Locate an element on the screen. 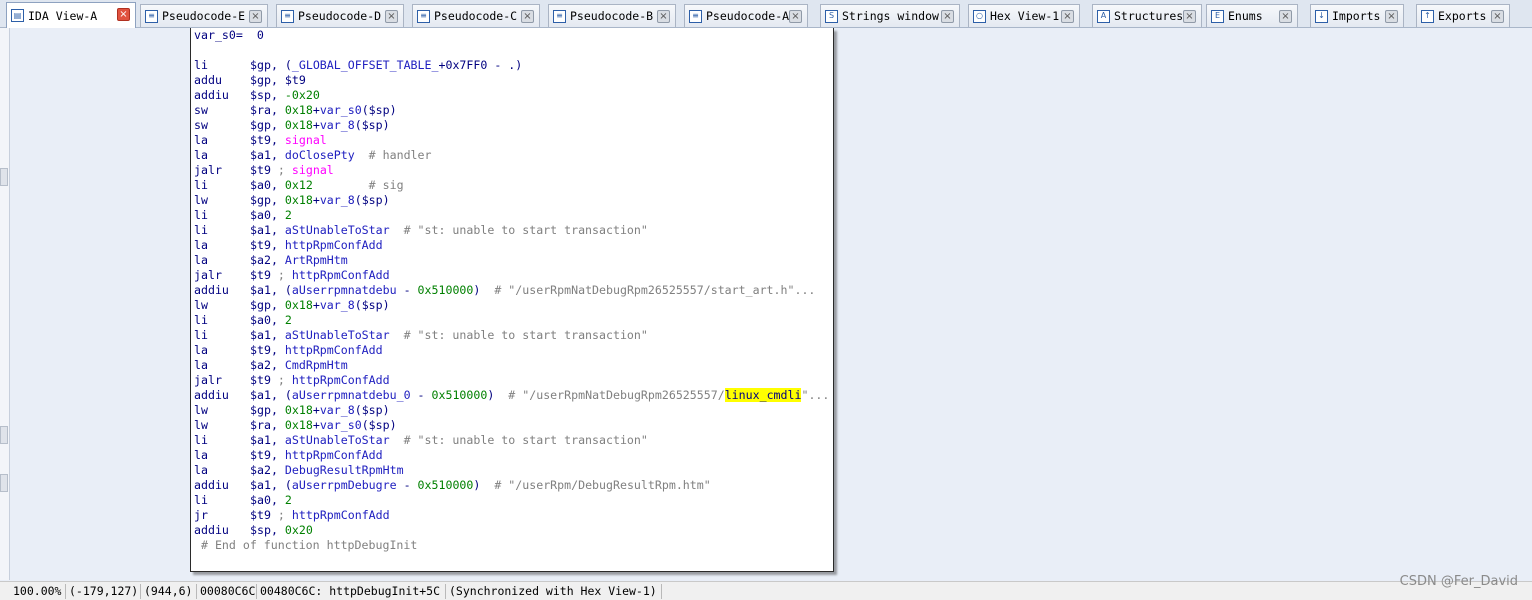 The height and width of the screenshot is (600, 1532). tab-pseudocode-c: ≡ Pseudocode-C × is located at coordinates (476, 15).